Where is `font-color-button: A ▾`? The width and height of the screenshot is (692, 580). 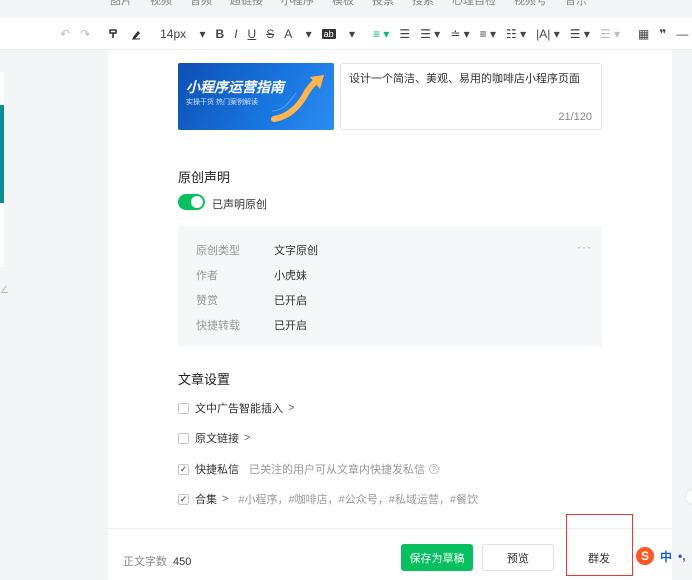 font-color-button: A ▾ is located at coordinates (297, 34).